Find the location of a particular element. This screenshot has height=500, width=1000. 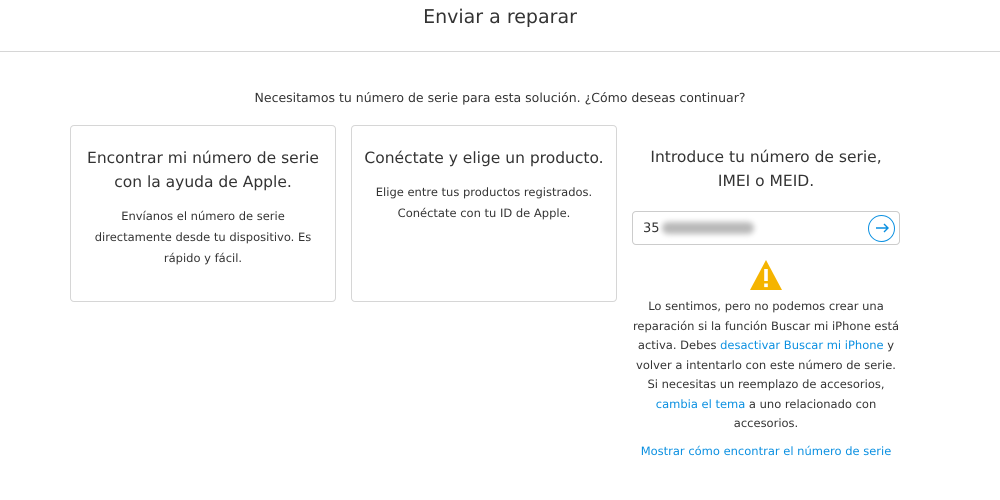

warning-message: Lo sentimos, pero no podemos crear una reparación si la función Buscar mi iPhone está activa. Debes desactivar Buscar mi iPhone y volver a intentarlo con este número de serie. Si necesitas un reemplazo de accesorios, cambia el tema a uno relacionado con accesorios. is located at coordinates (766, 365).